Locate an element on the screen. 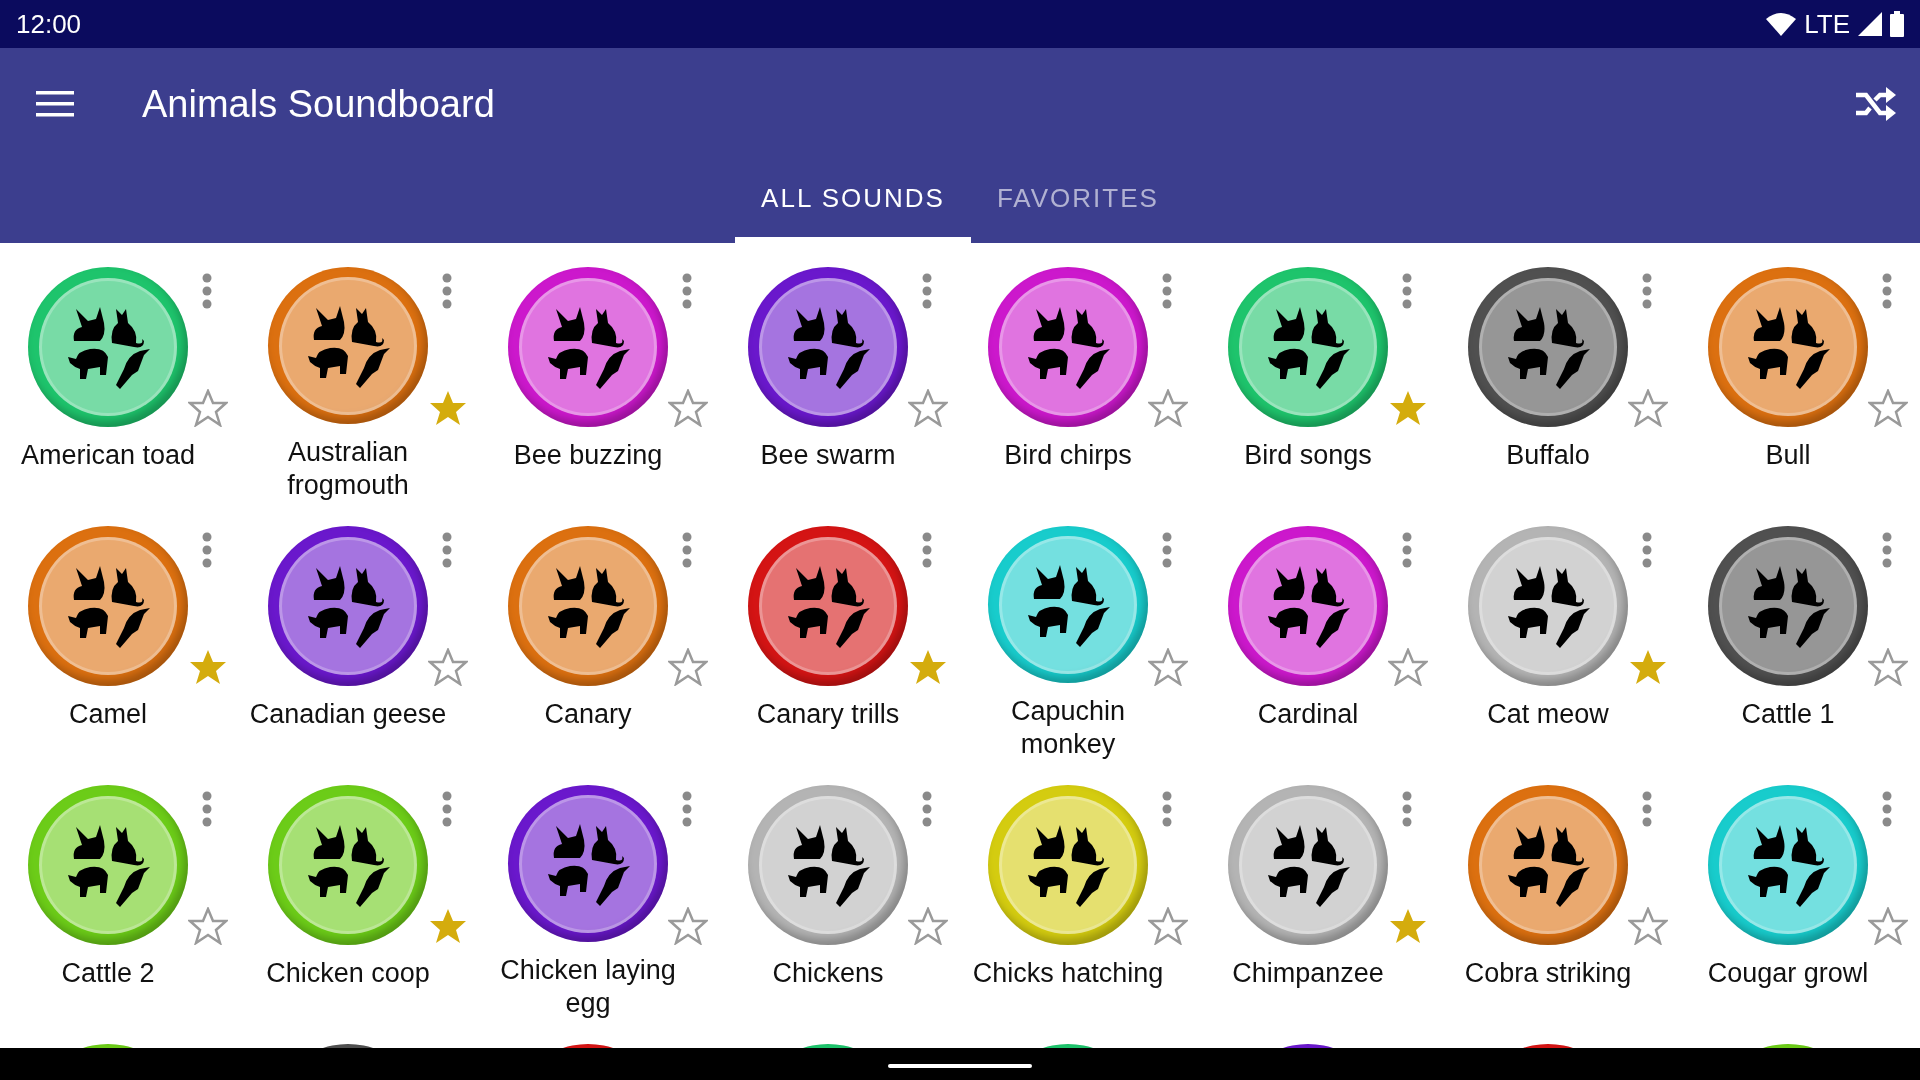  sound-label: Chickens is located at coordinates (828, 973).